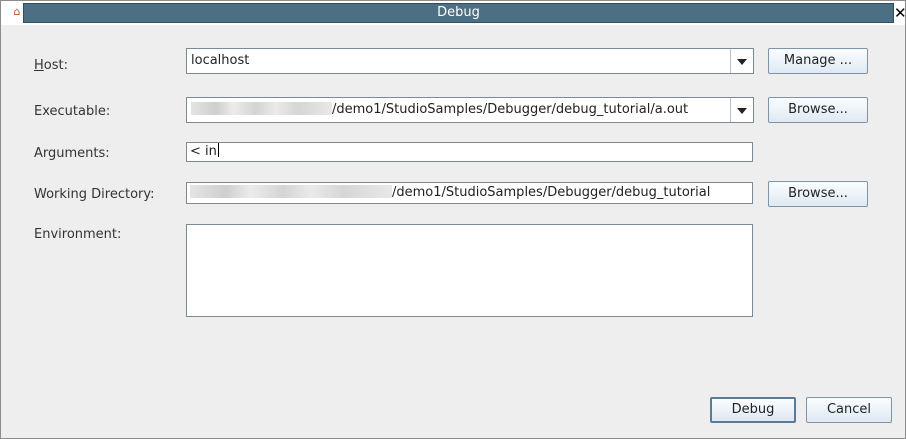 This screenshot has height=439, width=906. Describe the element at coordinates (218, 150) in the screenshot. I see `text-caret` at that location.